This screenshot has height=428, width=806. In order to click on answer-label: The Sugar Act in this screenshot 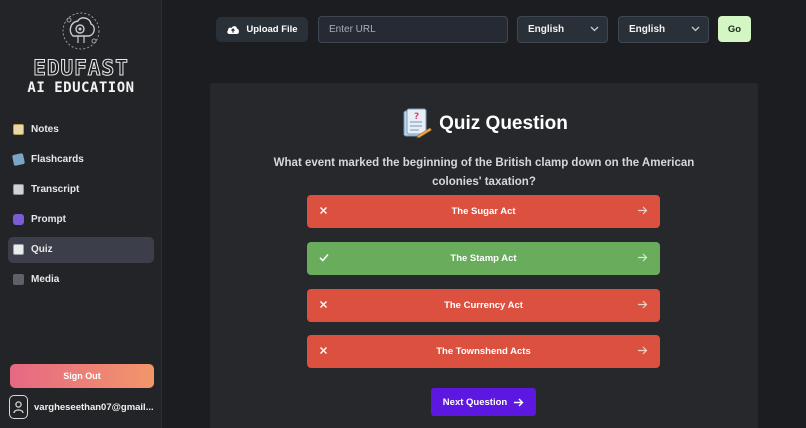, I will do `click(483, 211)`.